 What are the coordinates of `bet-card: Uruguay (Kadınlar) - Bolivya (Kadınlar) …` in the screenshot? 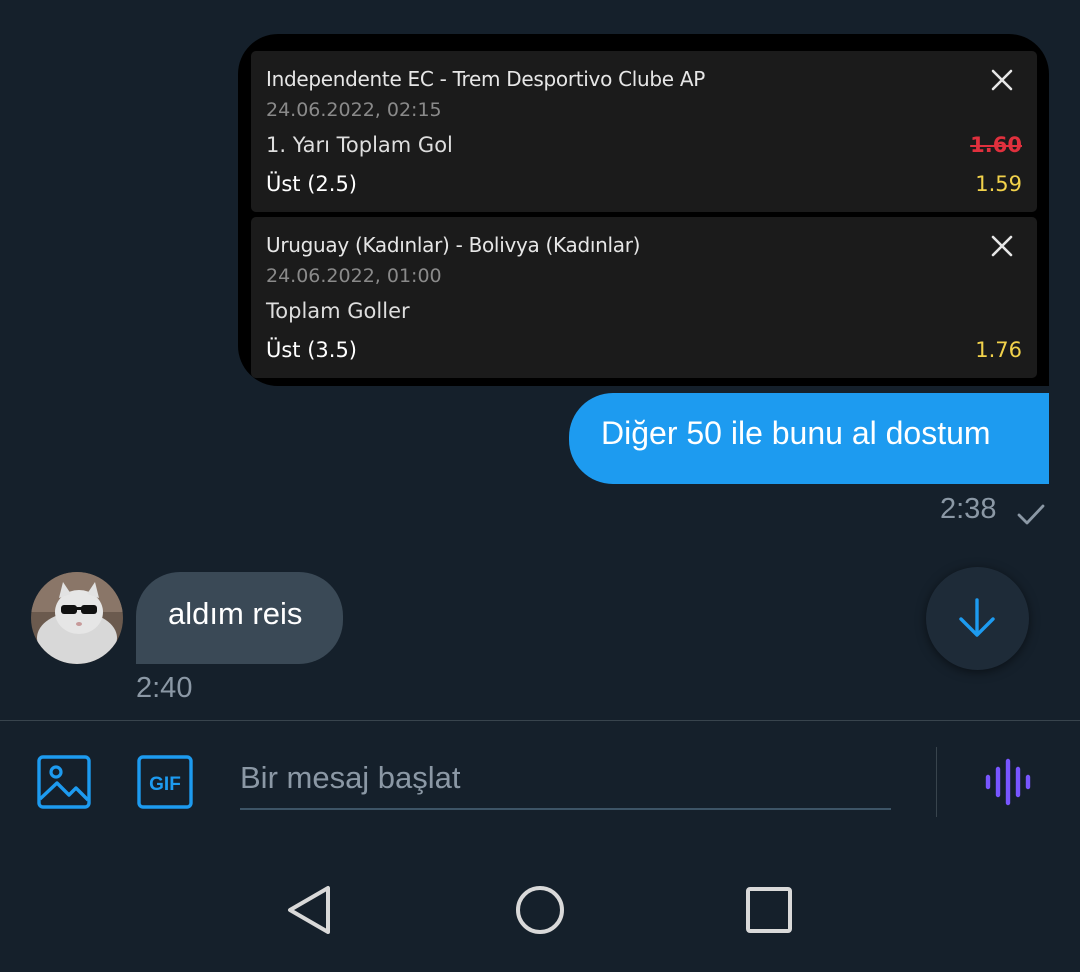 It's located at (644, 297).